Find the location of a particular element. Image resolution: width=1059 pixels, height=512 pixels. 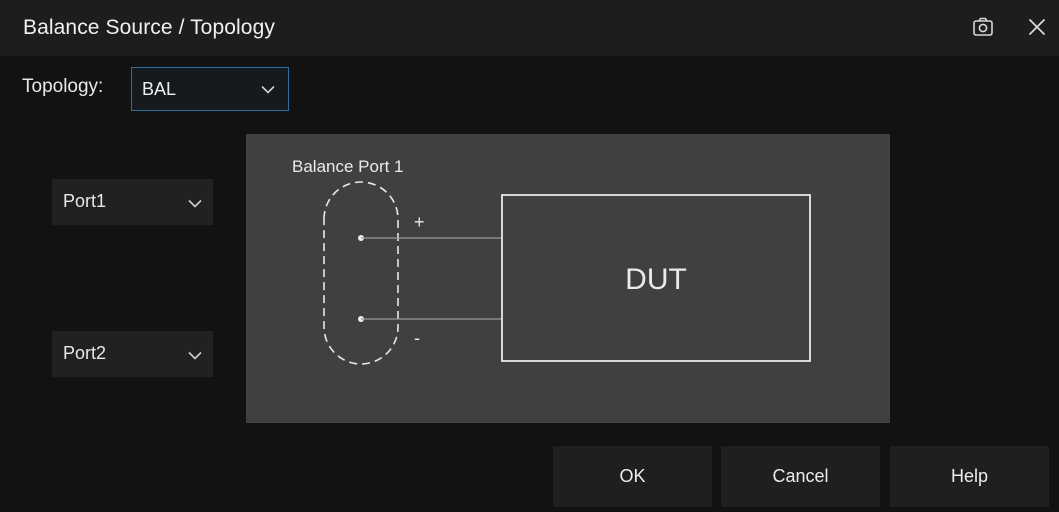

port2-value: Port2 is located at coordinates (85, 353).